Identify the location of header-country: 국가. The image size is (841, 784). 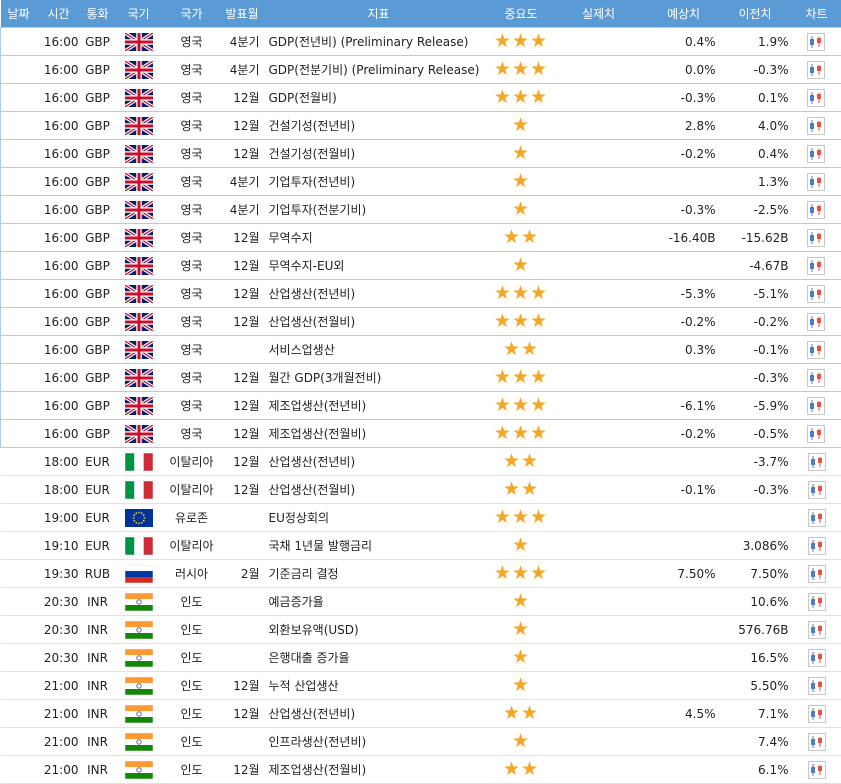
(192, 14).